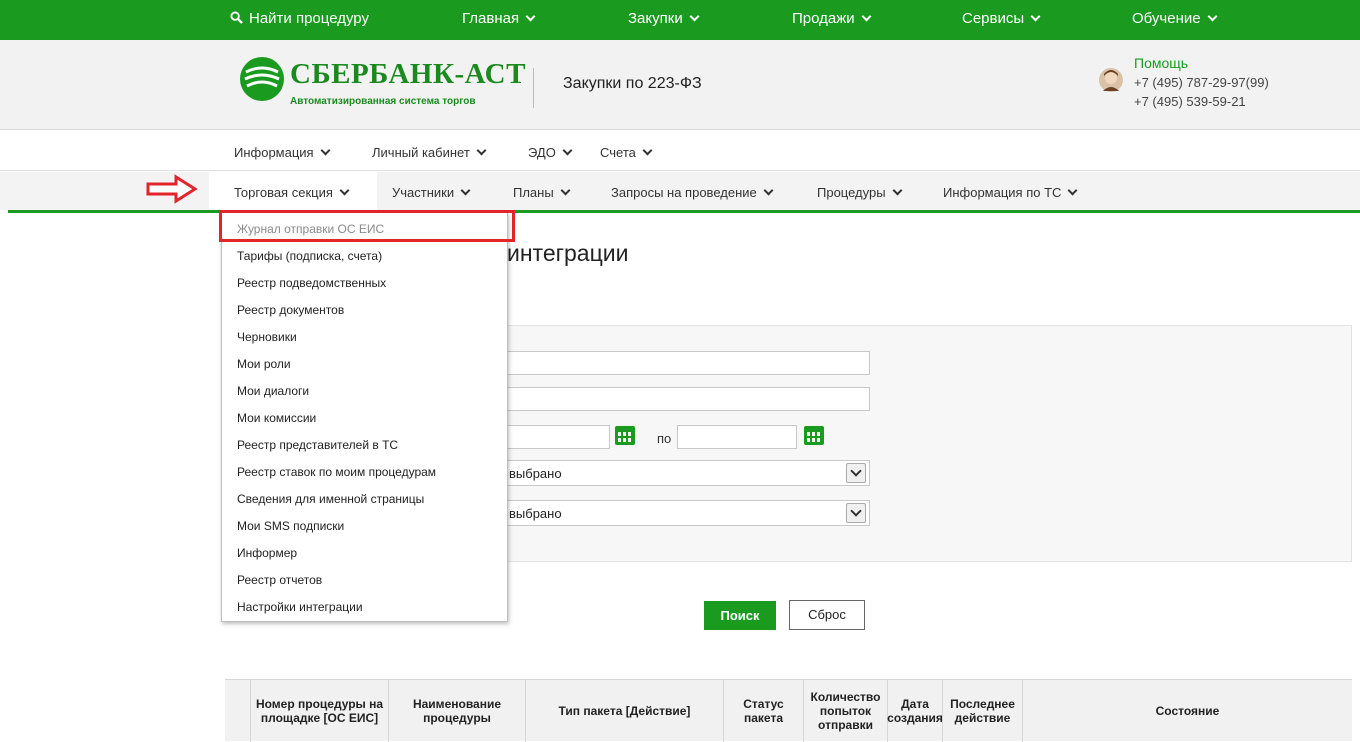 Image resolution: width=1360 pixels, height=742 pixels. What do you see at coordinates (533, 88) in the screenshot?
I see `header-divider` at bounding box center [533, 88].